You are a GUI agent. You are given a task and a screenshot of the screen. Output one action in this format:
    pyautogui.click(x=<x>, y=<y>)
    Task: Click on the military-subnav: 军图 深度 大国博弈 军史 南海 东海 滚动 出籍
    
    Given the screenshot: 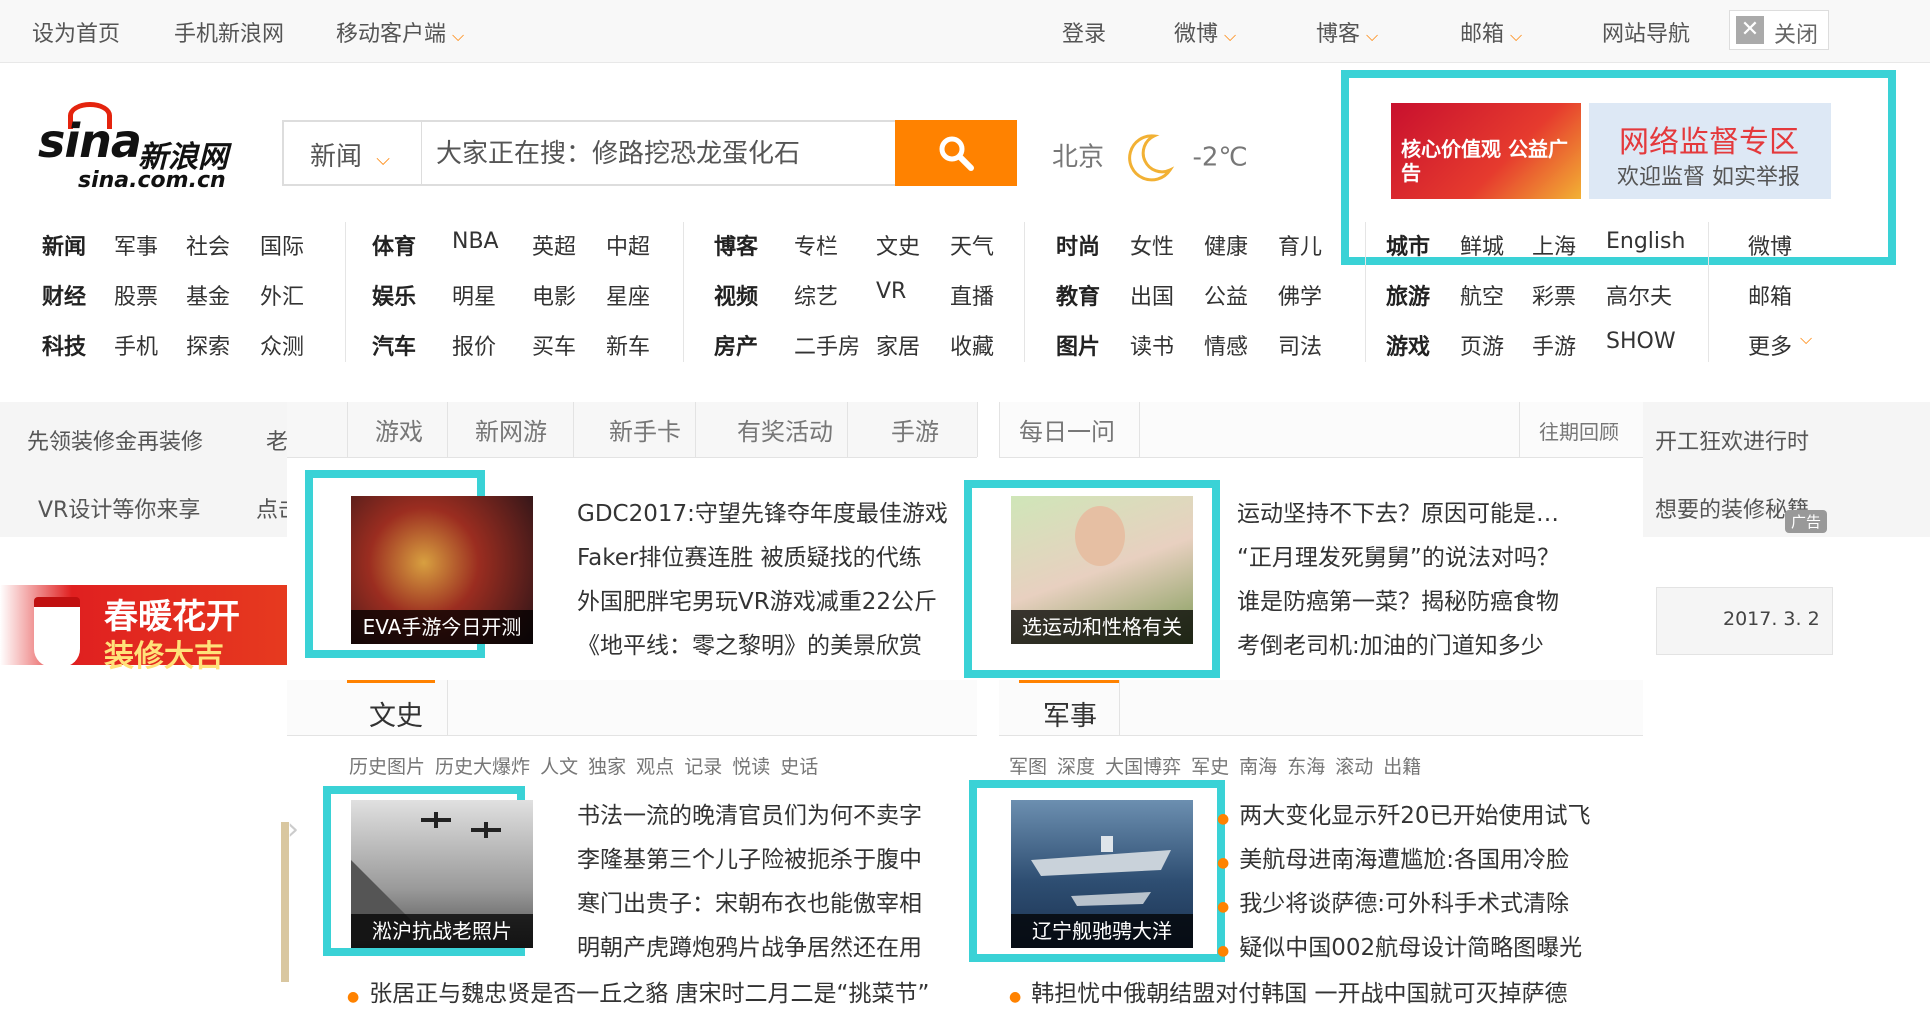 What is the action you would take?
    pyautogui.click(x=1215, y=765)
    